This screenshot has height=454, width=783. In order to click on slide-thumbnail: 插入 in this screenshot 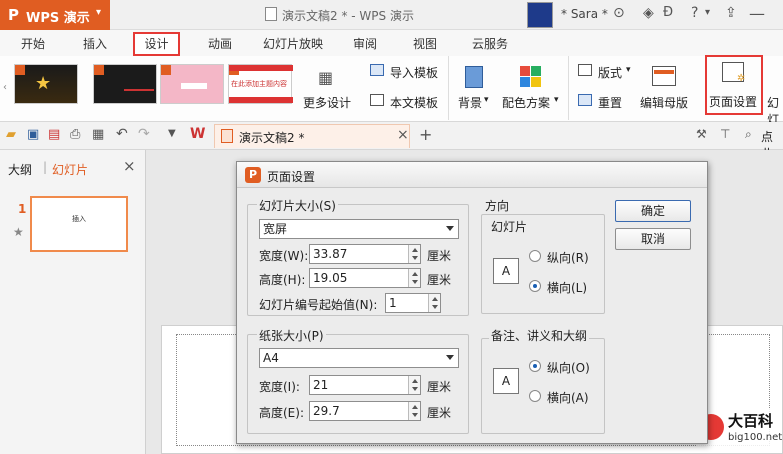, I will do `click(79, 224)`.